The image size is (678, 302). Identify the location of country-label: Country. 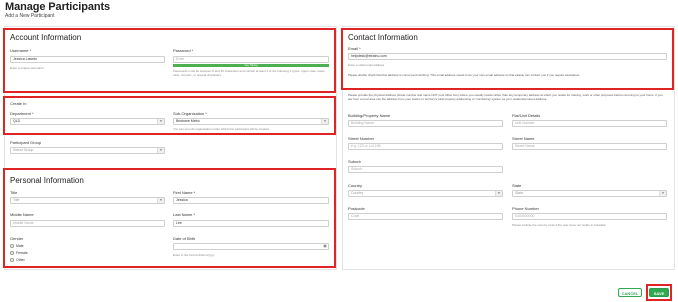
(355, 185).